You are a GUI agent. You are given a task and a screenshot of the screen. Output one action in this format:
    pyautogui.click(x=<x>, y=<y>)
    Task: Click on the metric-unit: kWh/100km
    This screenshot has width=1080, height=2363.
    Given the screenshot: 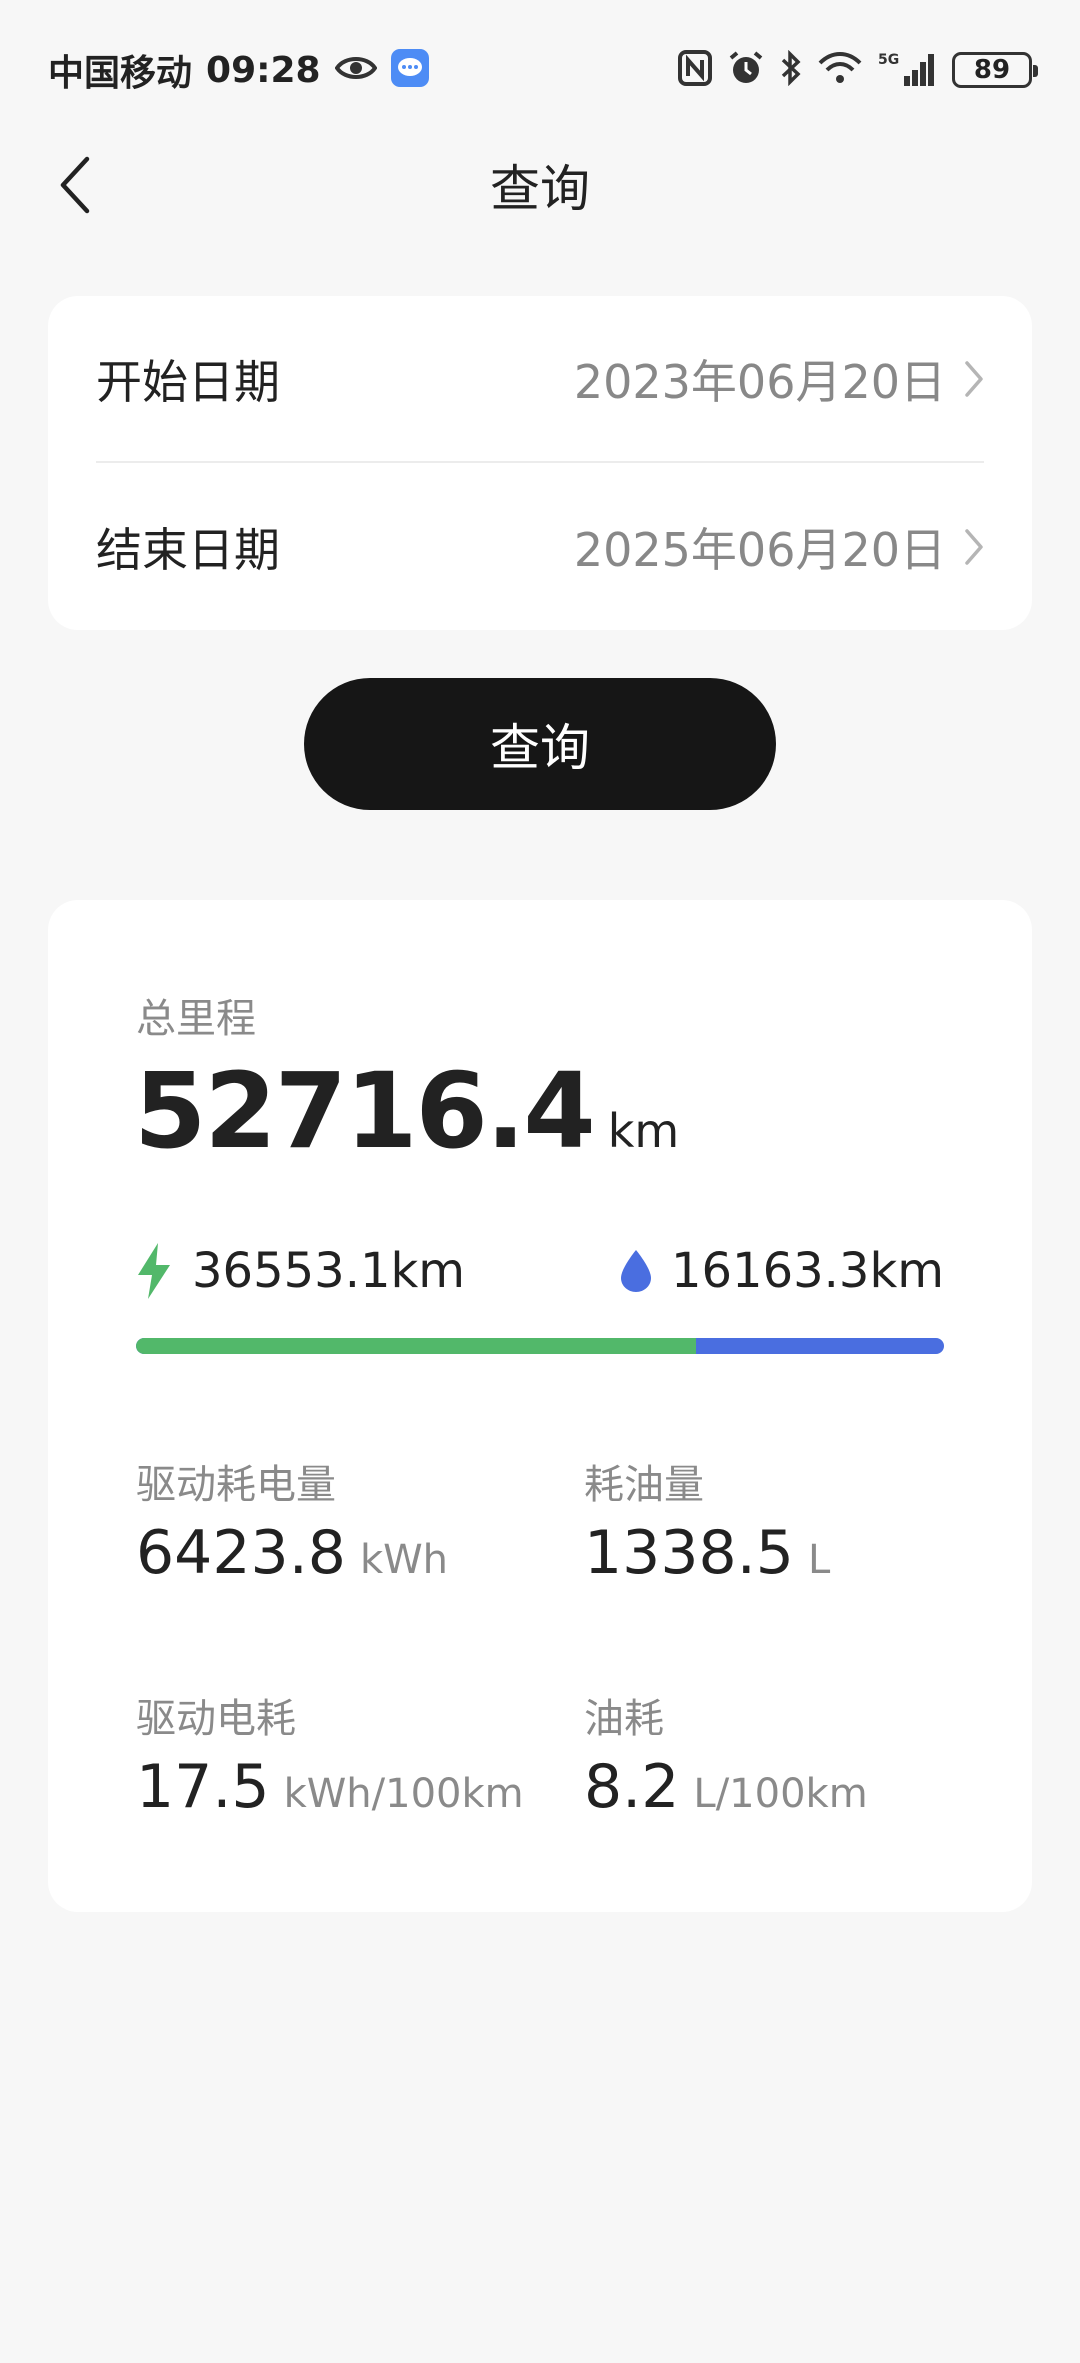 What is the action you would take?
    pyautogui.click(x=403, y=1794)
    